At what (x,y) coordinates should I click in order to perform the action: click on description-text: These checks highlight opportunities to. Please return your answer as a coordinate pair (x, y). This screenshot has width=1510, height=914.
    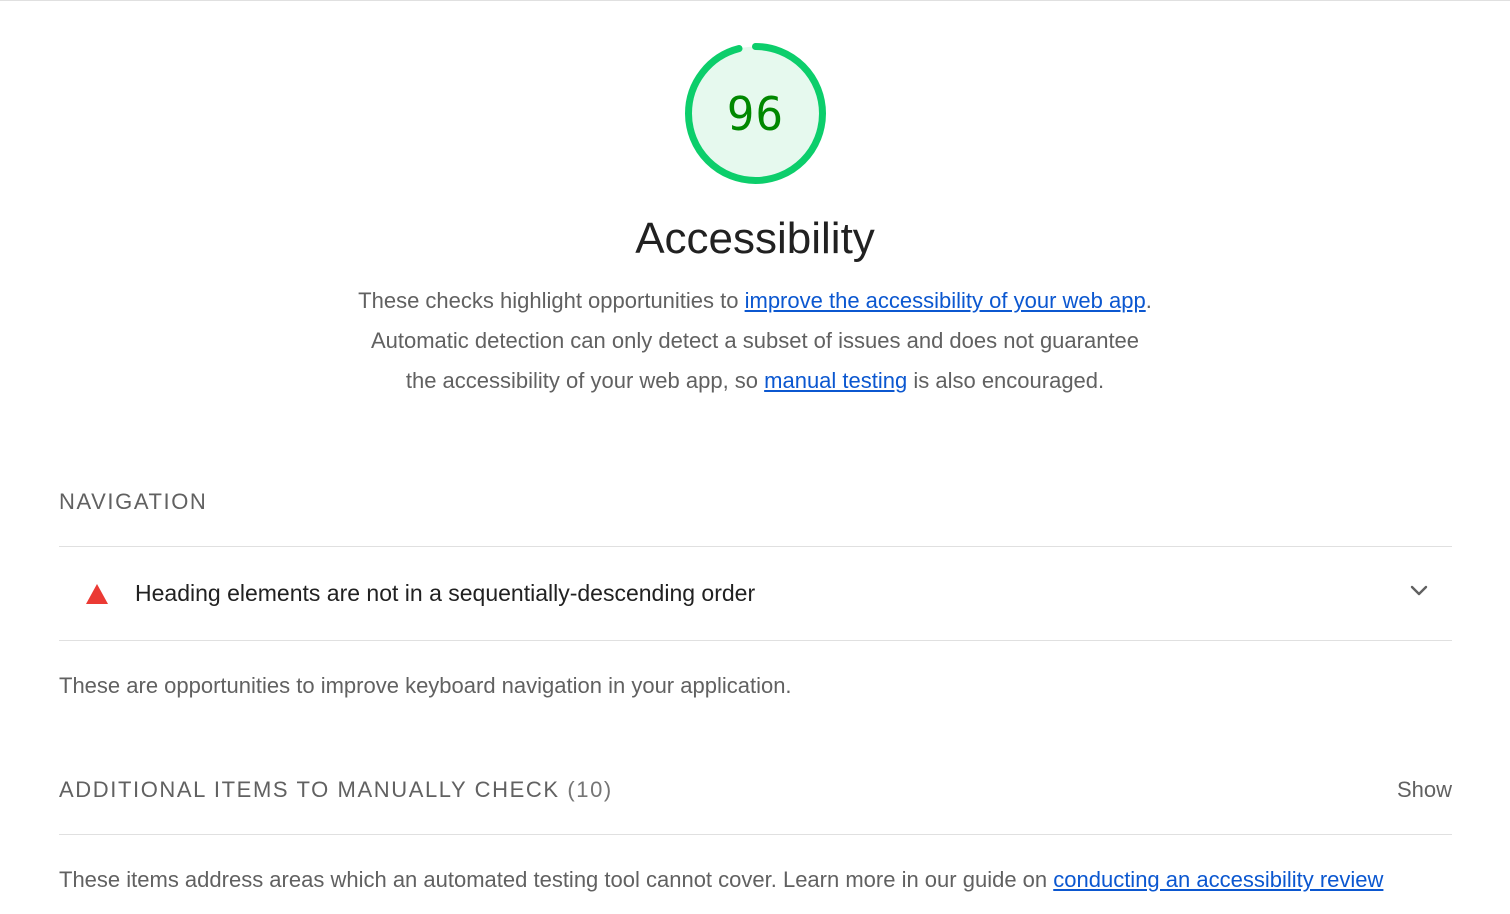
    Looking at the image, I should click on (551, 300).